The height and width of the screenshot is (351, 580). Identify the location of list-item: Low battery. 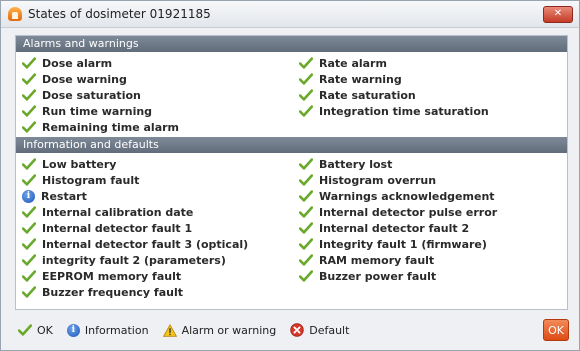
(153, 164).